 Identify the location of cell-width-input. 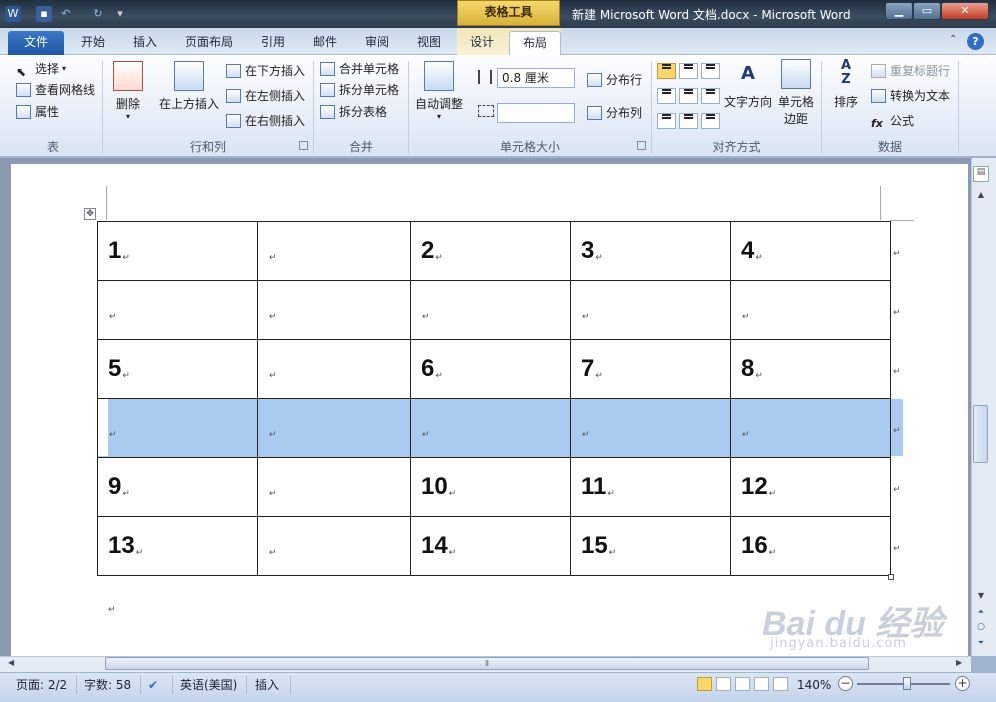
(536, 113).